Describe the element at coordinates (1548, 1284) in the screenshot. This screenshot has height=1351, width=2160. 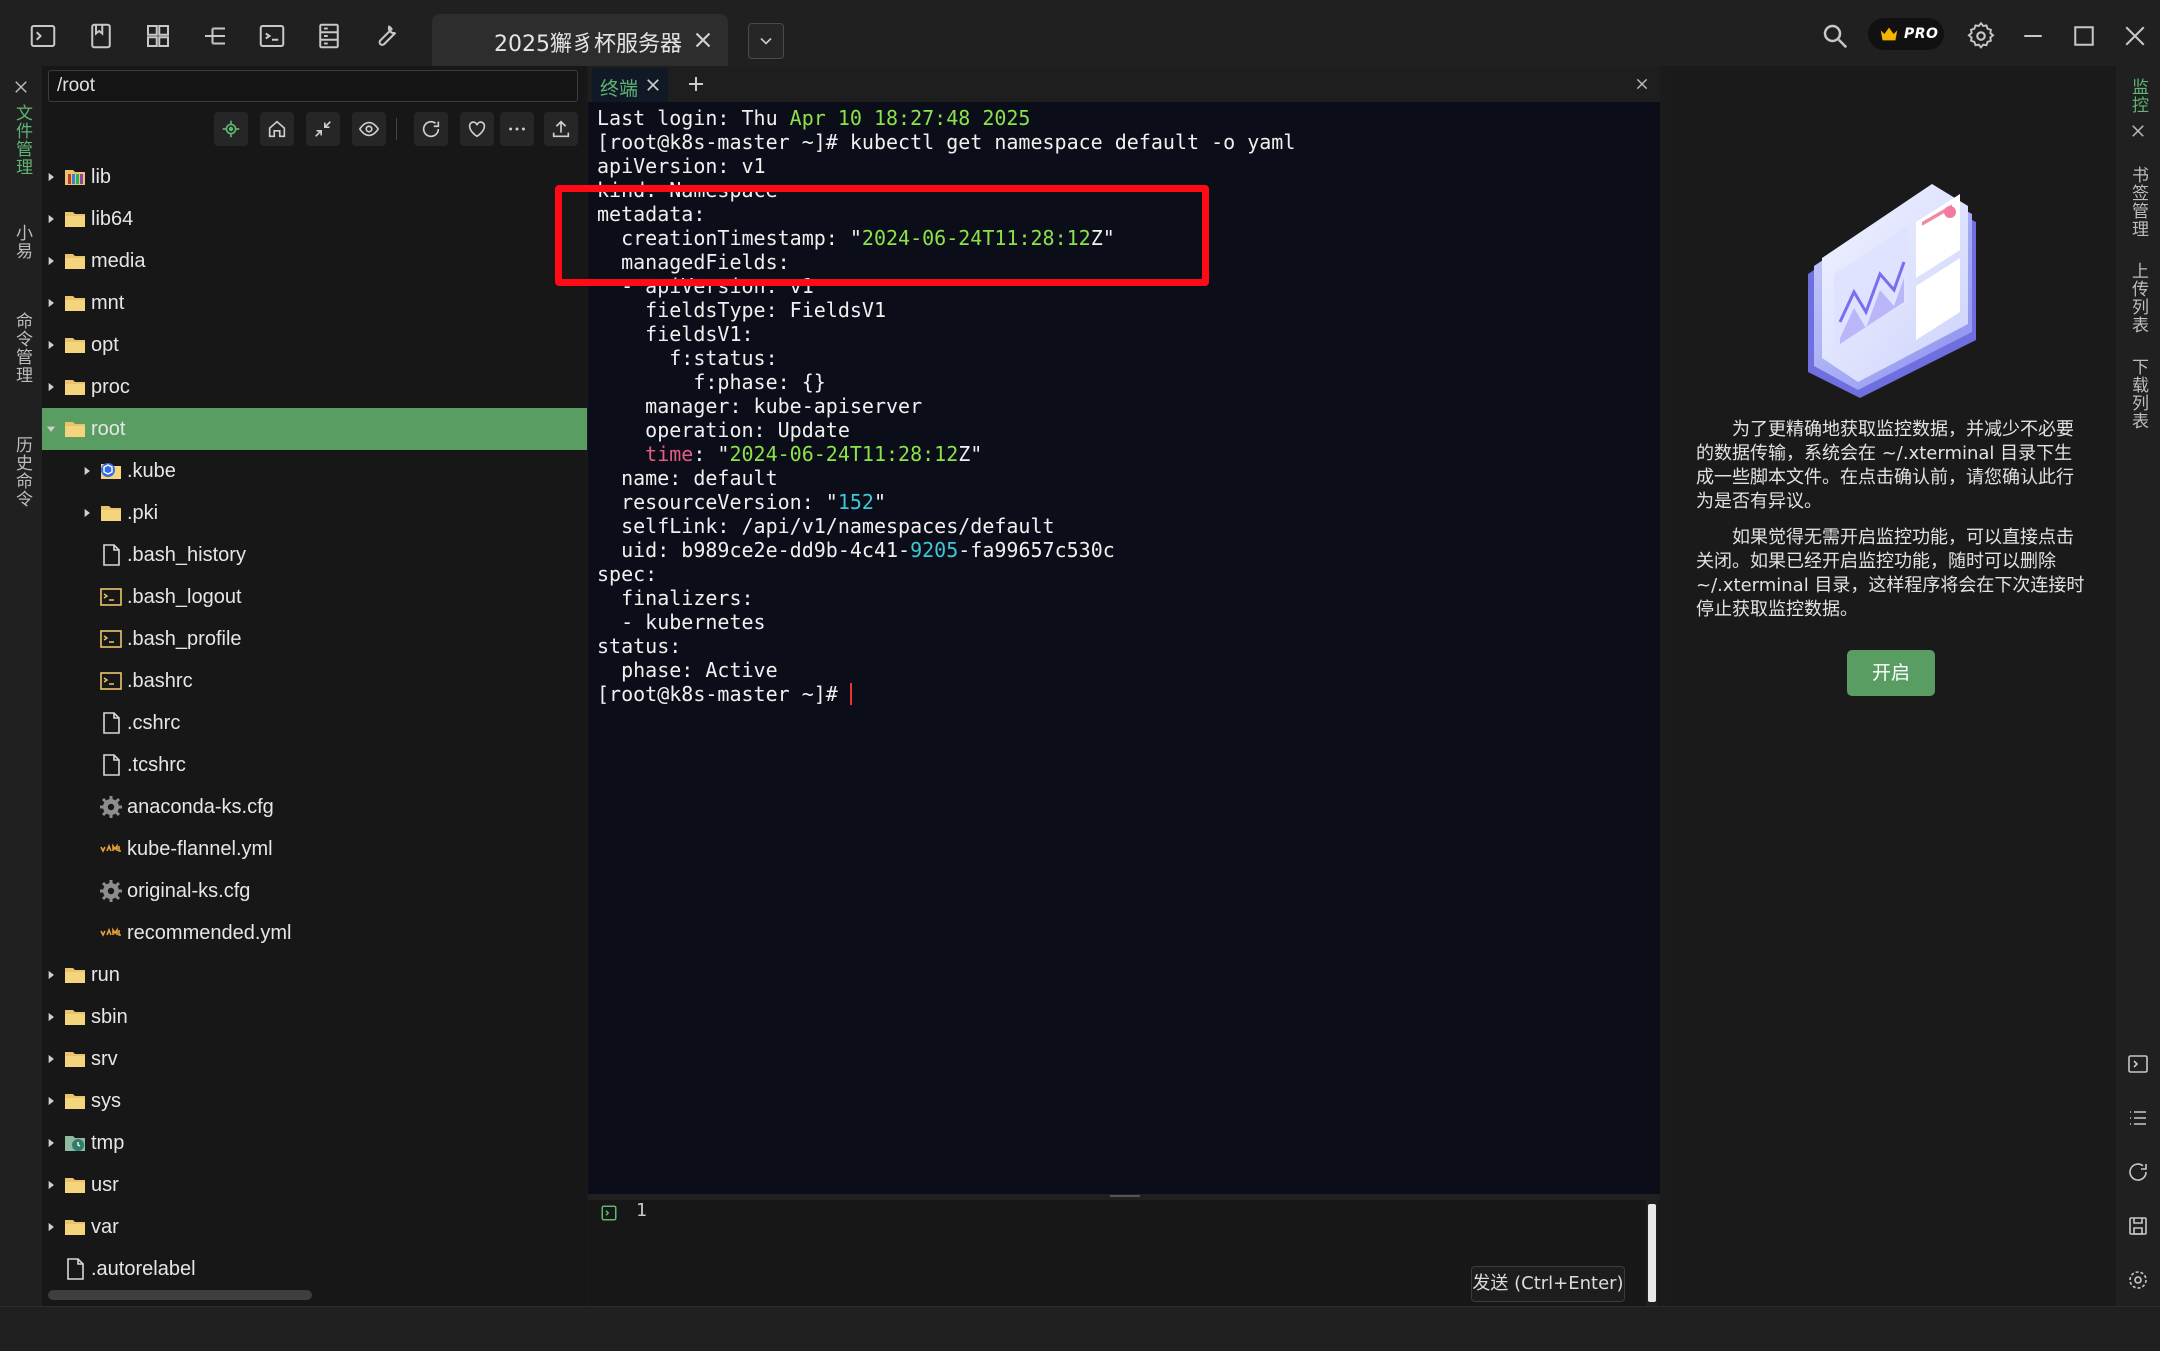
I see `send-button: 发送 (Ctrl+Enter)` at that location.